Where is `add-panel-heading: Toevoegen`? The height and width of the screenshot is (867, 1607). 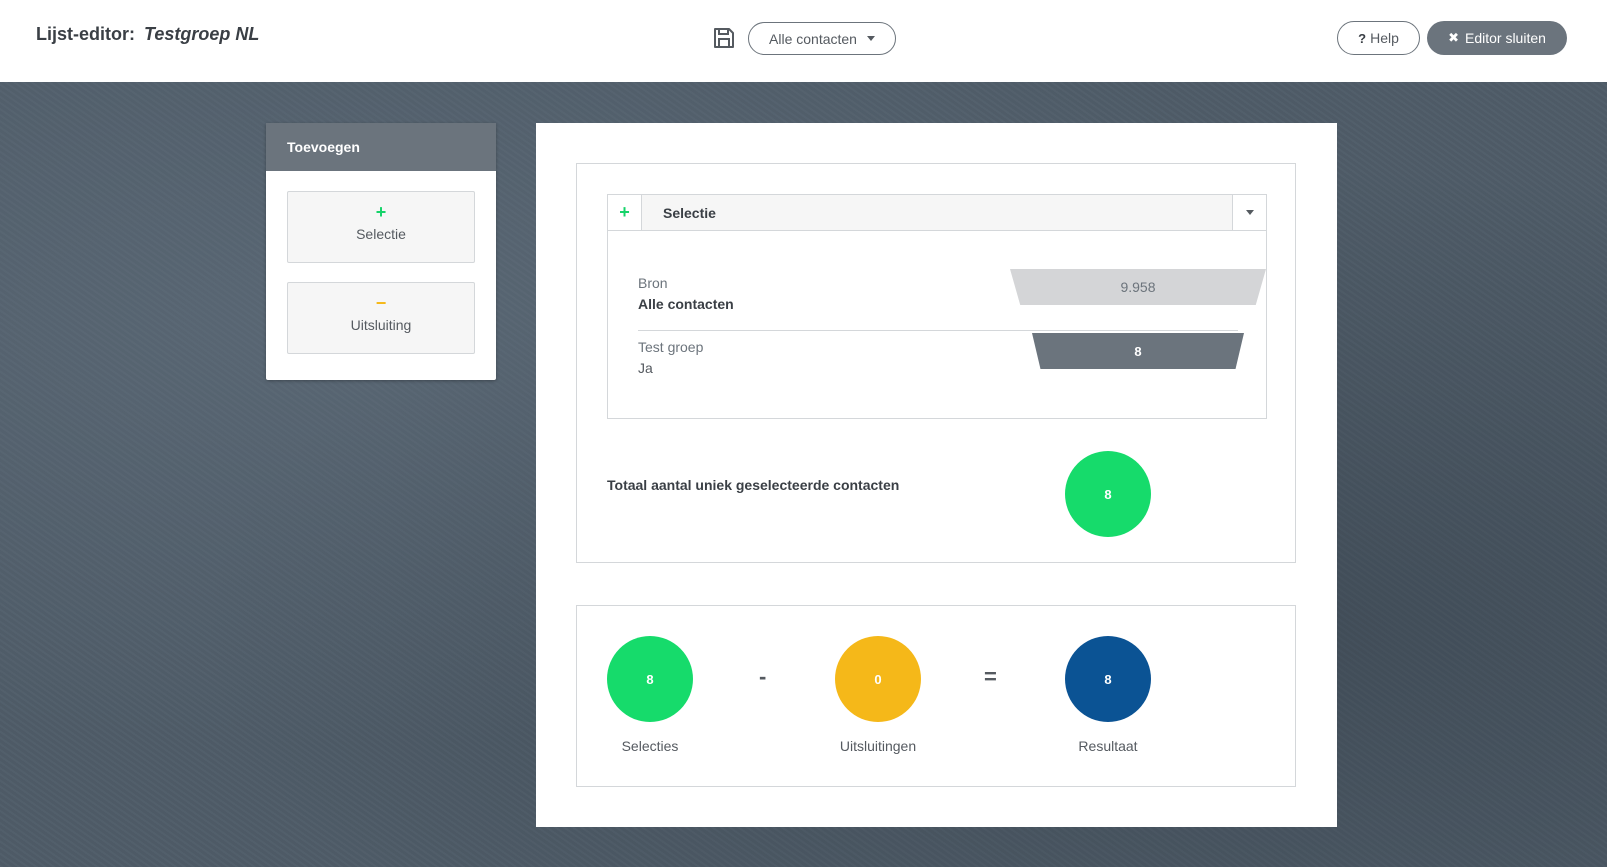
add-panel-heading: Toevoegen is located at coordinates (381, 147).